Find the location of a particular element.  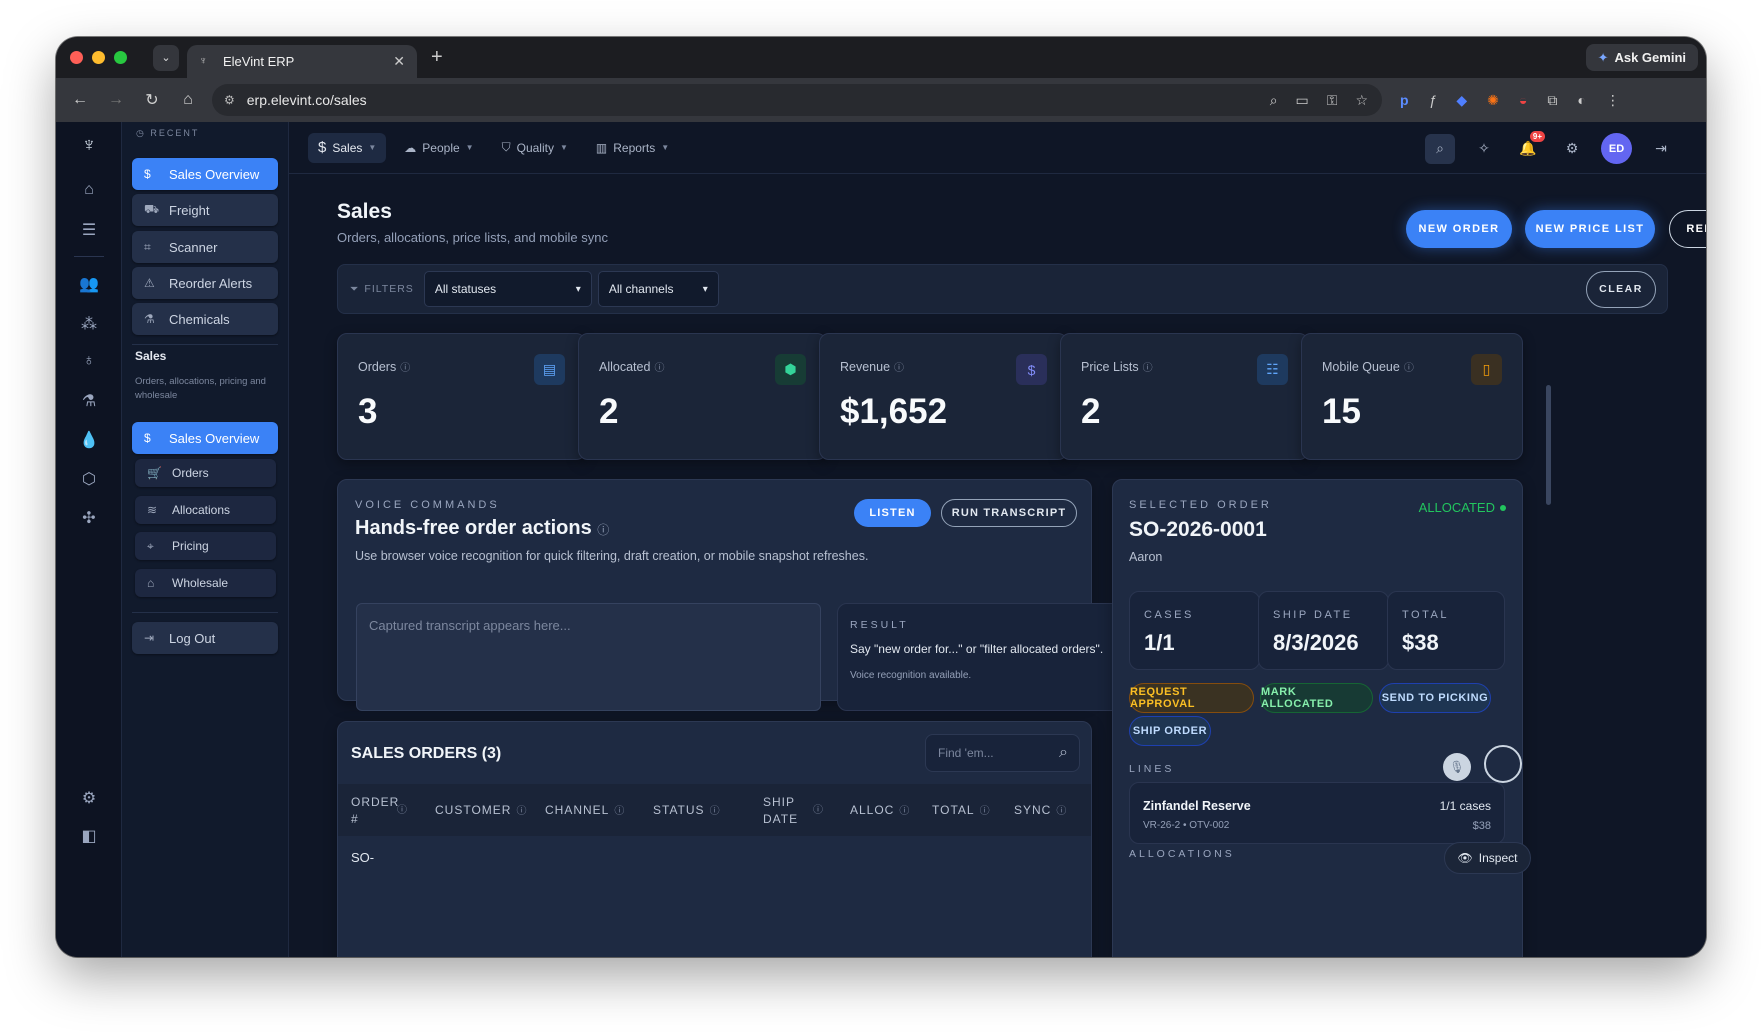

table-row: SO- is located at coordinates (362, 857).